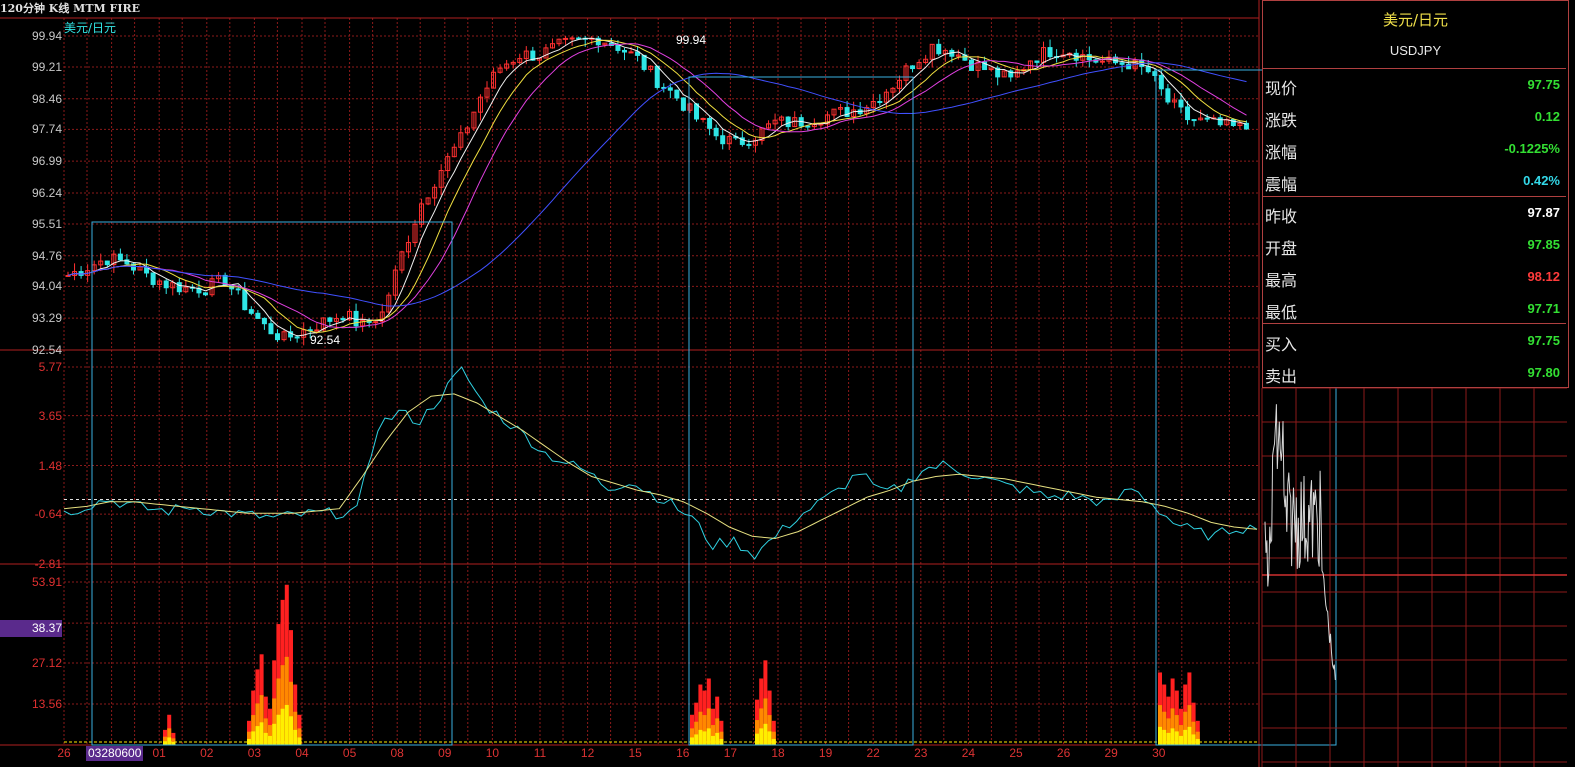 This screenshot has width=1575, height=767. I want to click on low-label: 92.54, so click(325, 340).